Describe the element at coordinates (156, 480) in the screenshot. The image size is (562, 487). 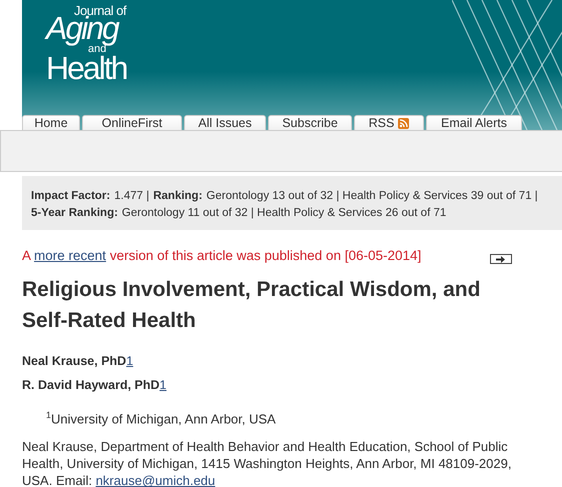
I see `email-link: nkrause@umich.edu` at that location.